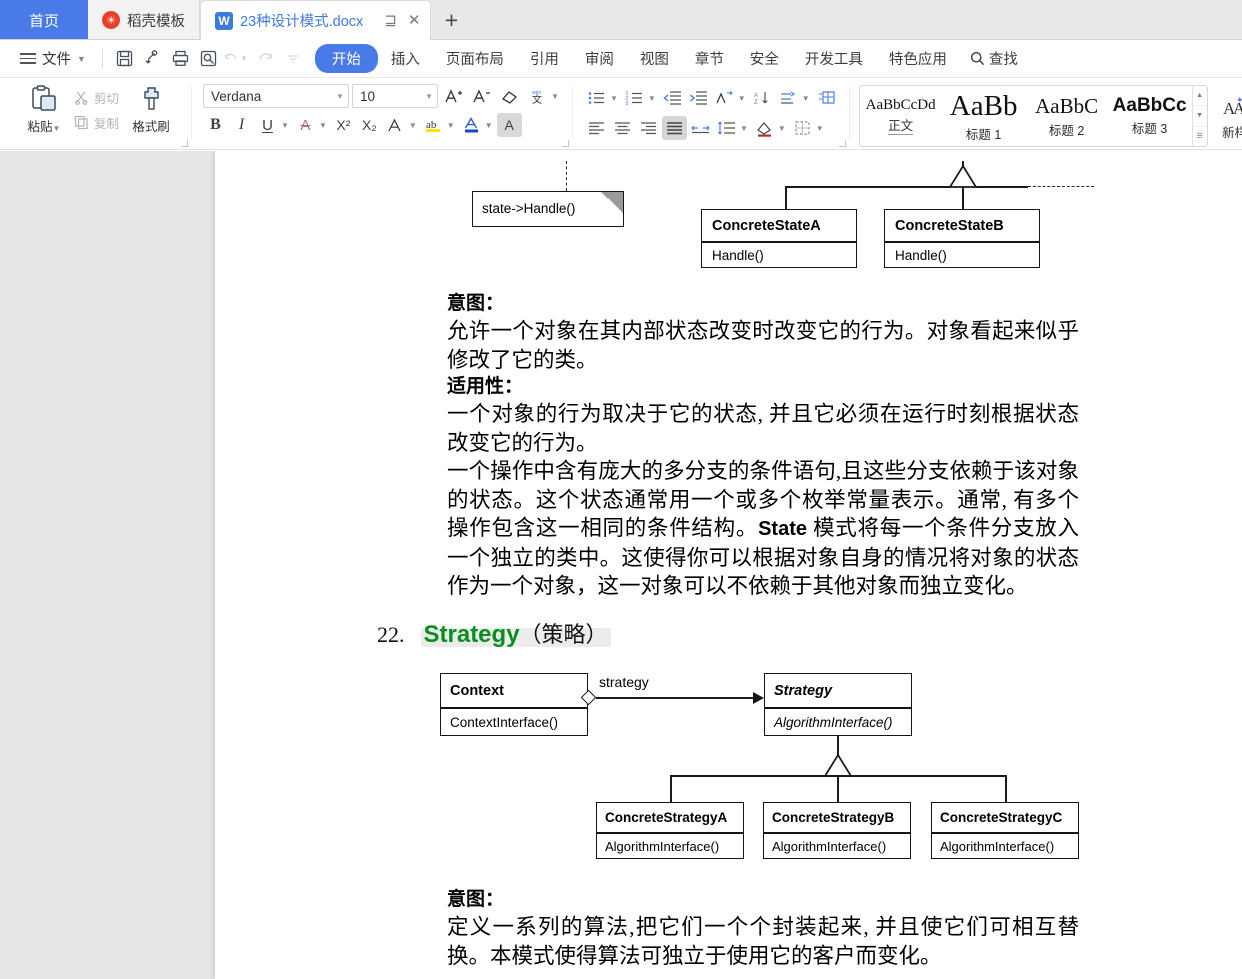 The image size is (1242, 979). What do you see at coordinates (994, 58) in the screenshot?
I see `search-button: 查找` at bounding box center [994, 58].